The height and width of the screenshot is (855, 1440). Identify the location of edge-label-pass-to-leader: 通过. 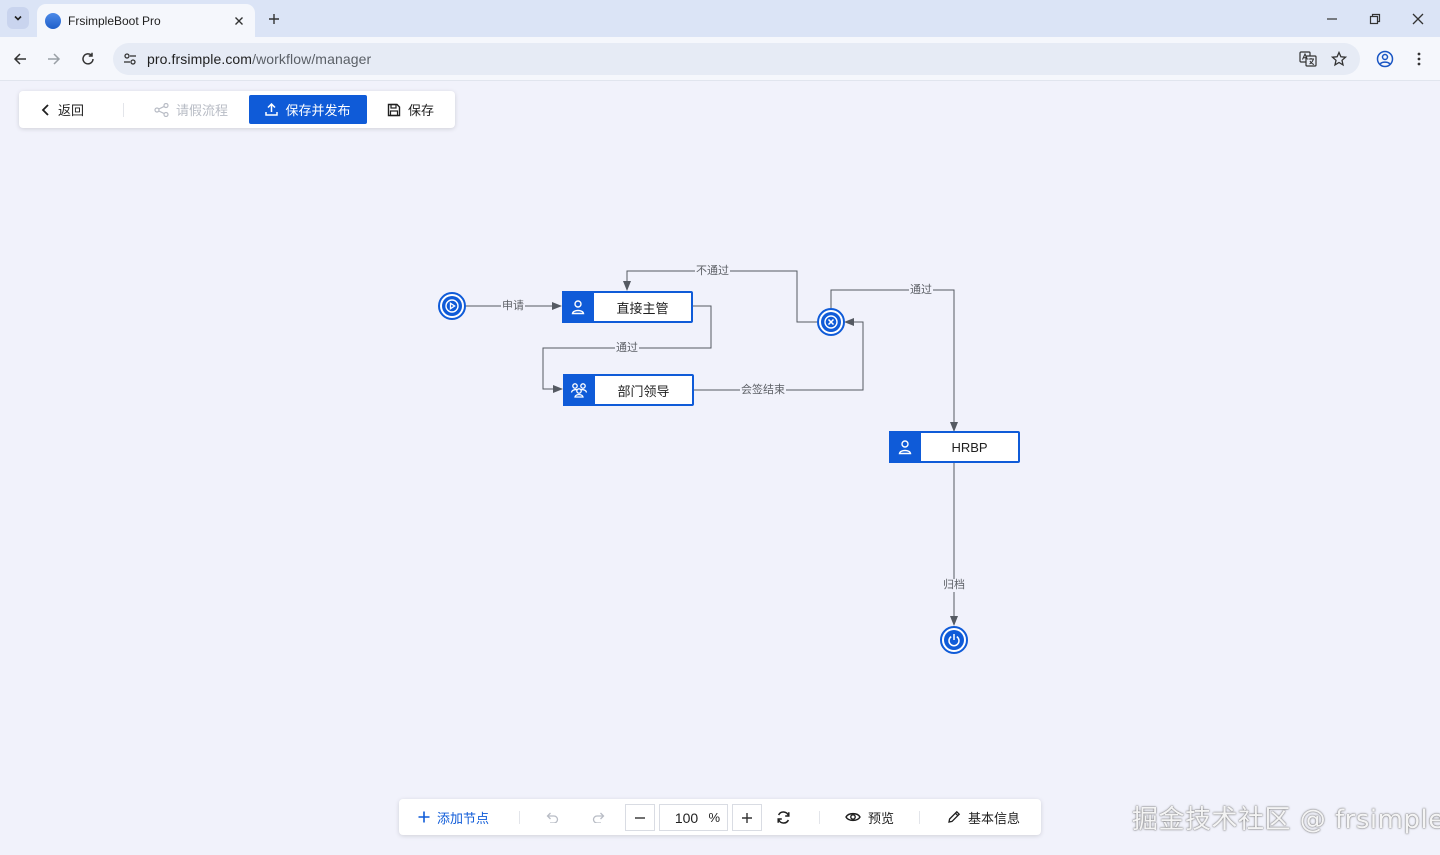
(627, 348).